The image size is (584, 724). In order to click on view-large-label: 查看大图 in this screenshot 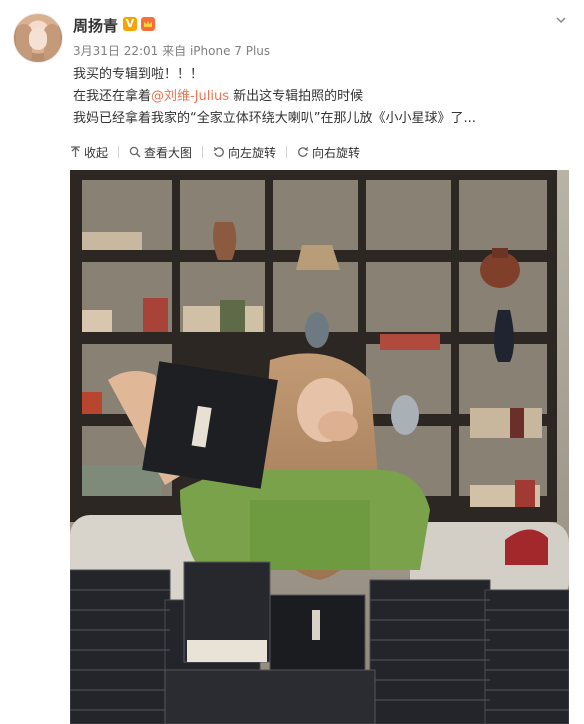, I will do `click(168, 152)`.